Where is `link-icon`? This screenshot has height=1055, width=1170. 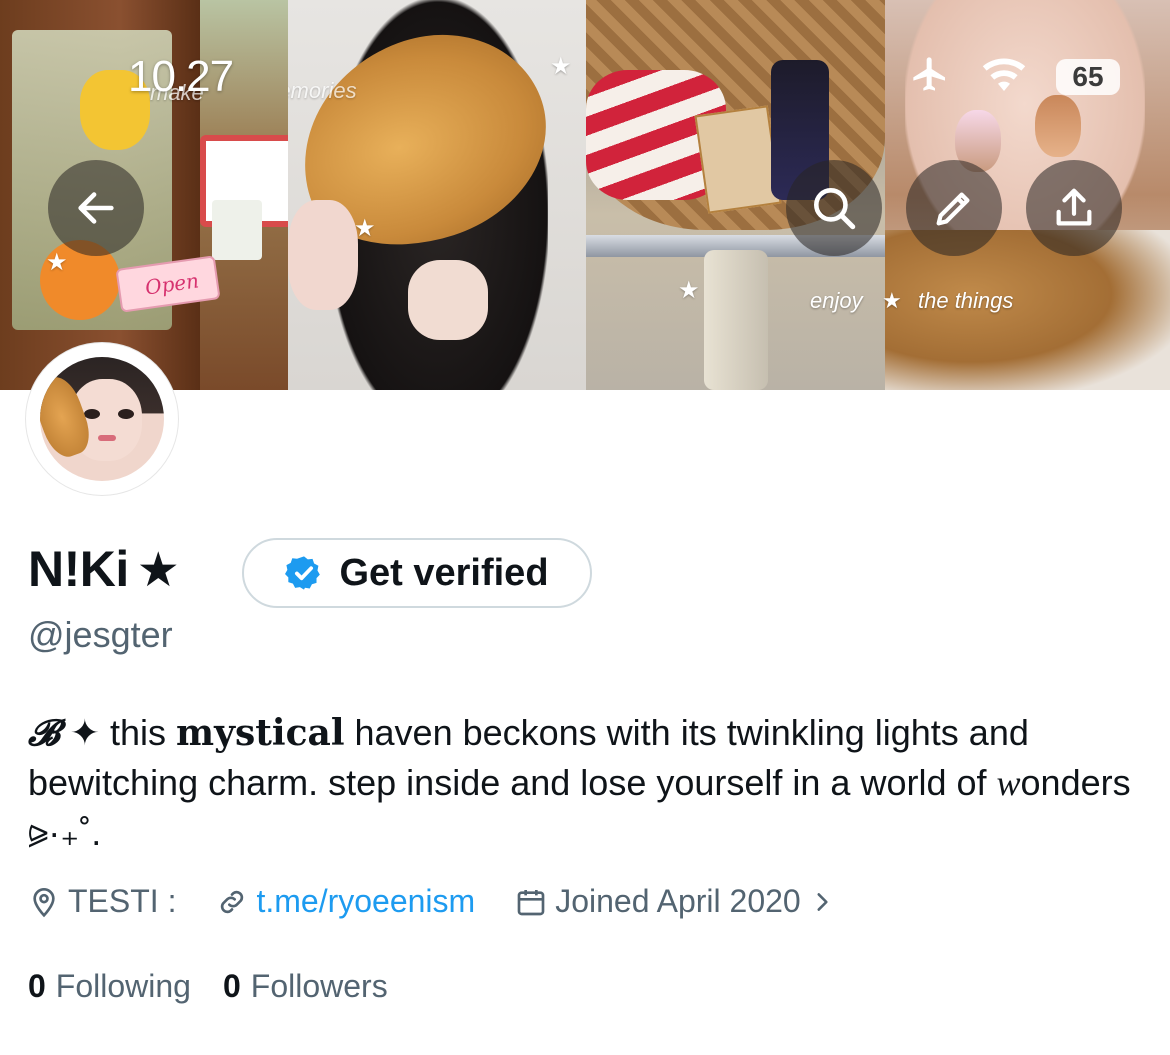 link-icon is located at coordinates (232, 901).